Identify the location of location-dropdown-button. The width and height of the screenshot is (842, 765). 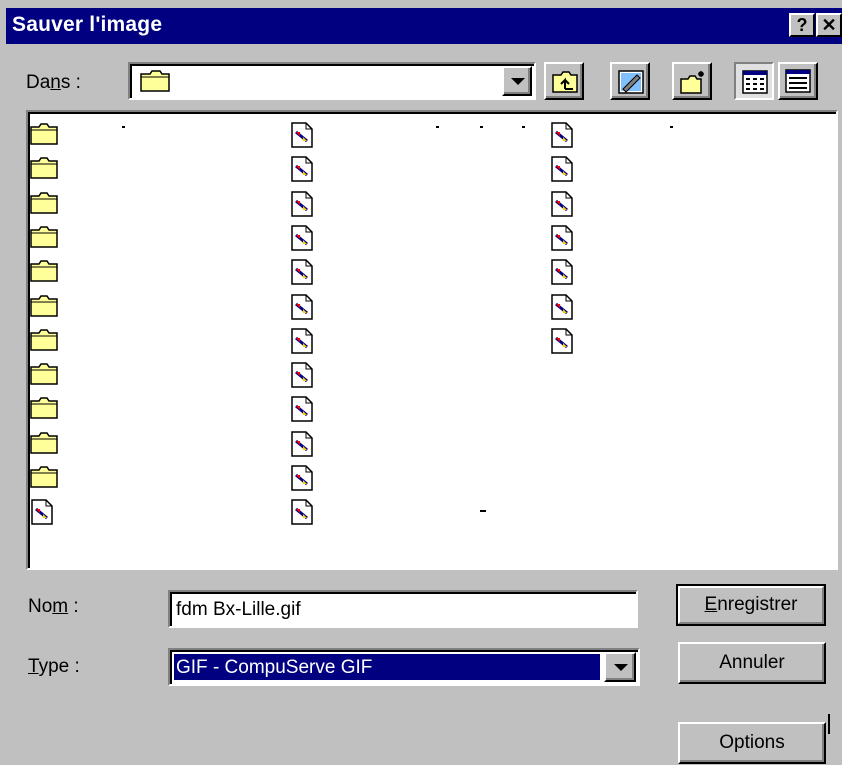
(517, 81).